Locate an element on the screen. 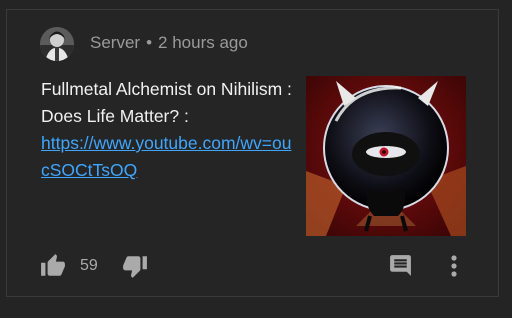 Image resolution: width=512 pixels, height=318 pixels. more-vertical-icon is located at coordinates (454, 266).